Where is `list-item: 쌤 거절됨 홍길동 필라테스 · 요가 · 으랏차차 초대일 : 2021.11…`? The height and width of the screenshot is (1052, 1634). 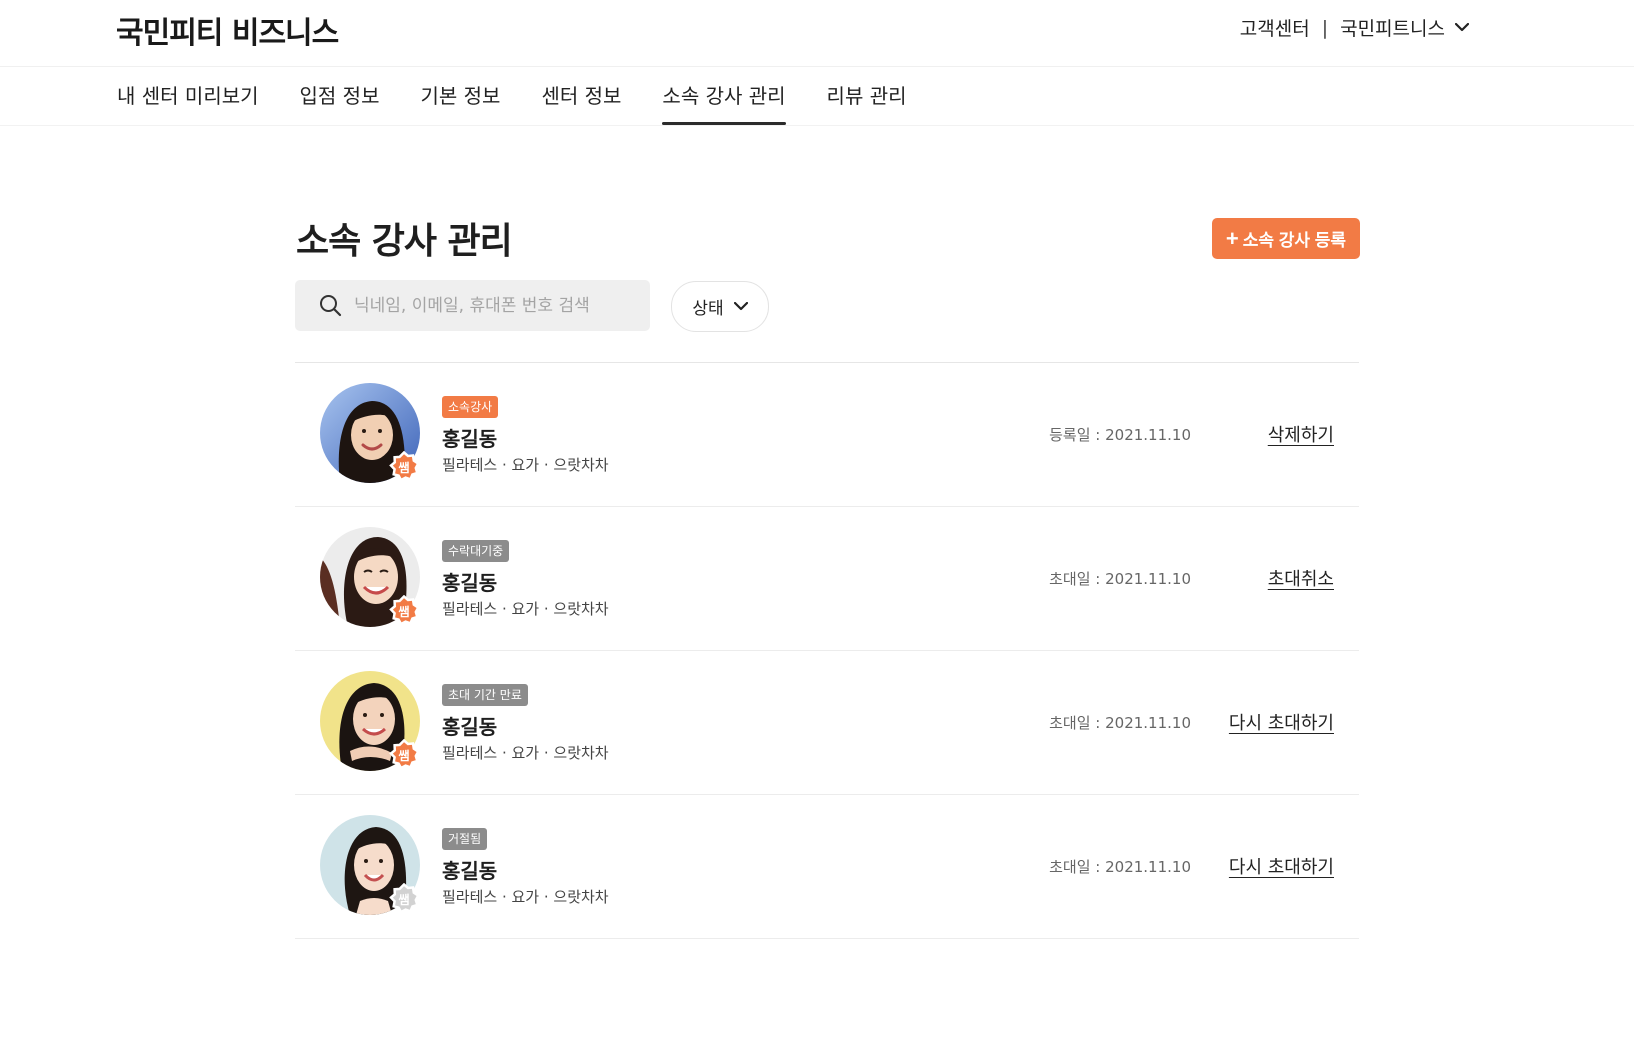
list-item: 쌤 거절됨 홍길동 필라테스 · 요가 · 으랏차차 초대일 : 2021.11… is located at coordinates (827, 867).